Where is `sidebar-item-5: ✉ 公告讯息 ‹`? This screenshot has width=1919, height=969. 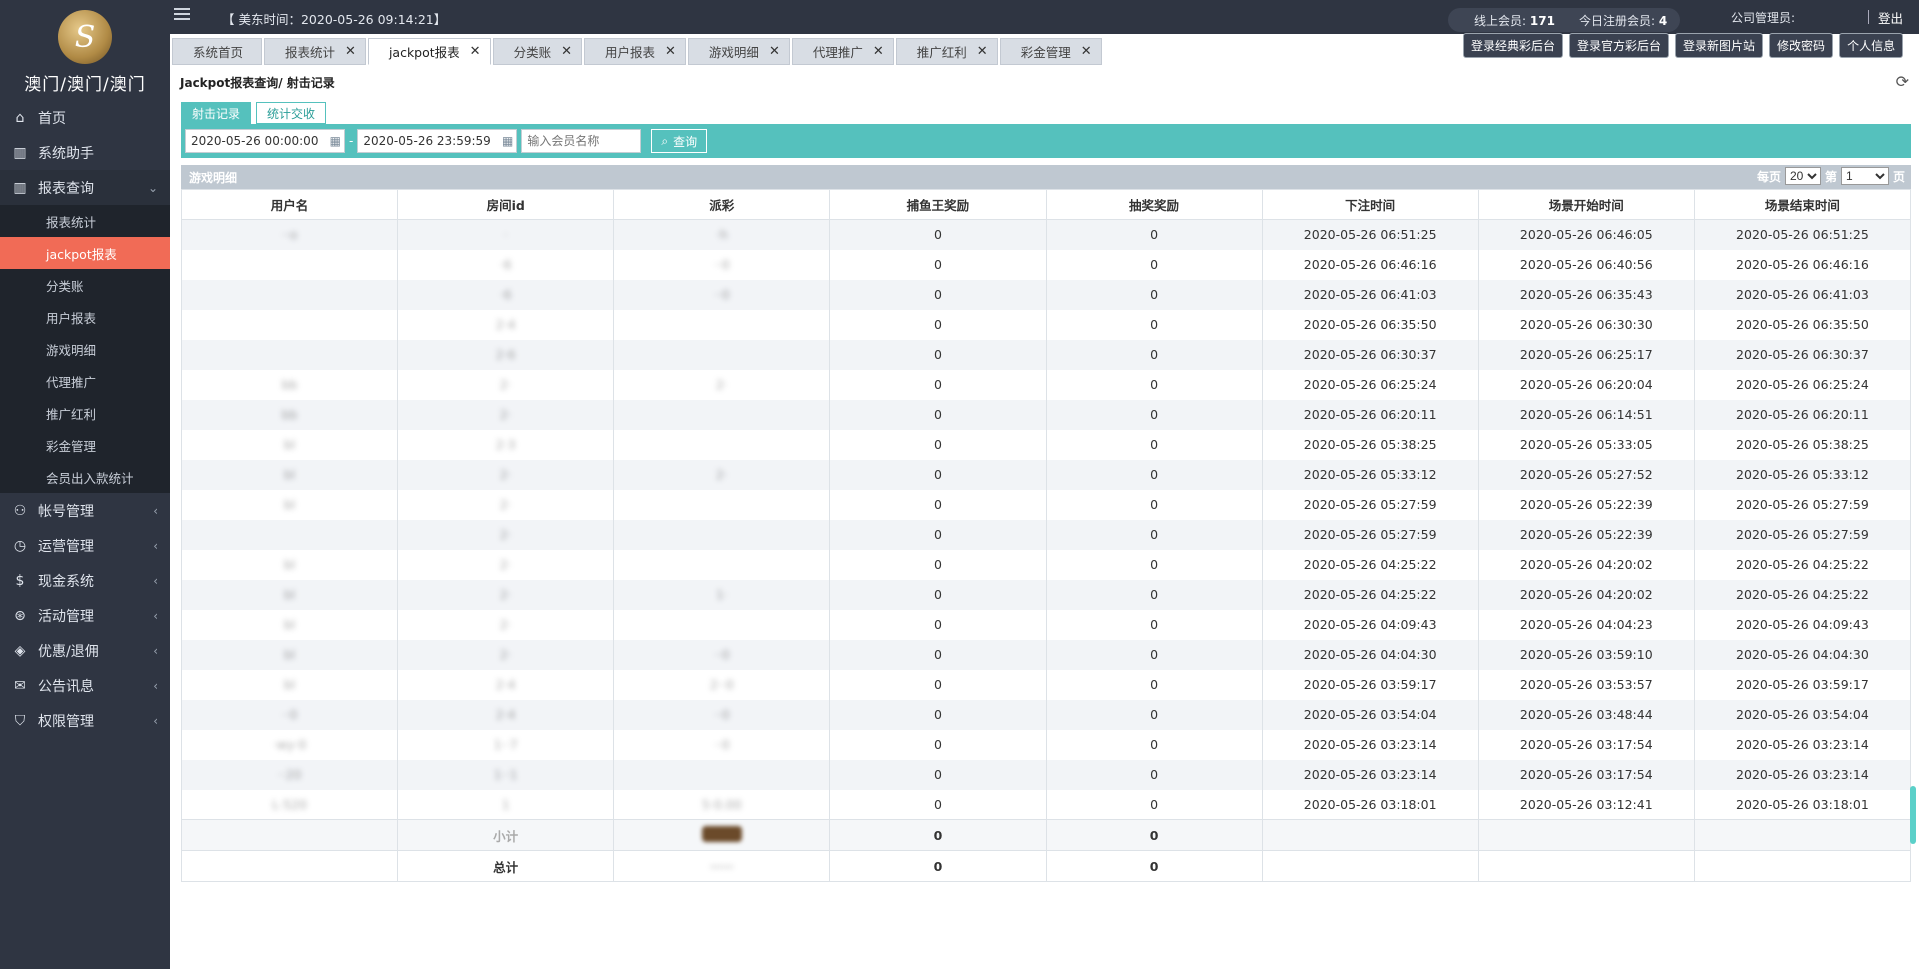 sidebar-item-5: ✉ 公告讯息 ‹ is located at coordinates (85, 685).